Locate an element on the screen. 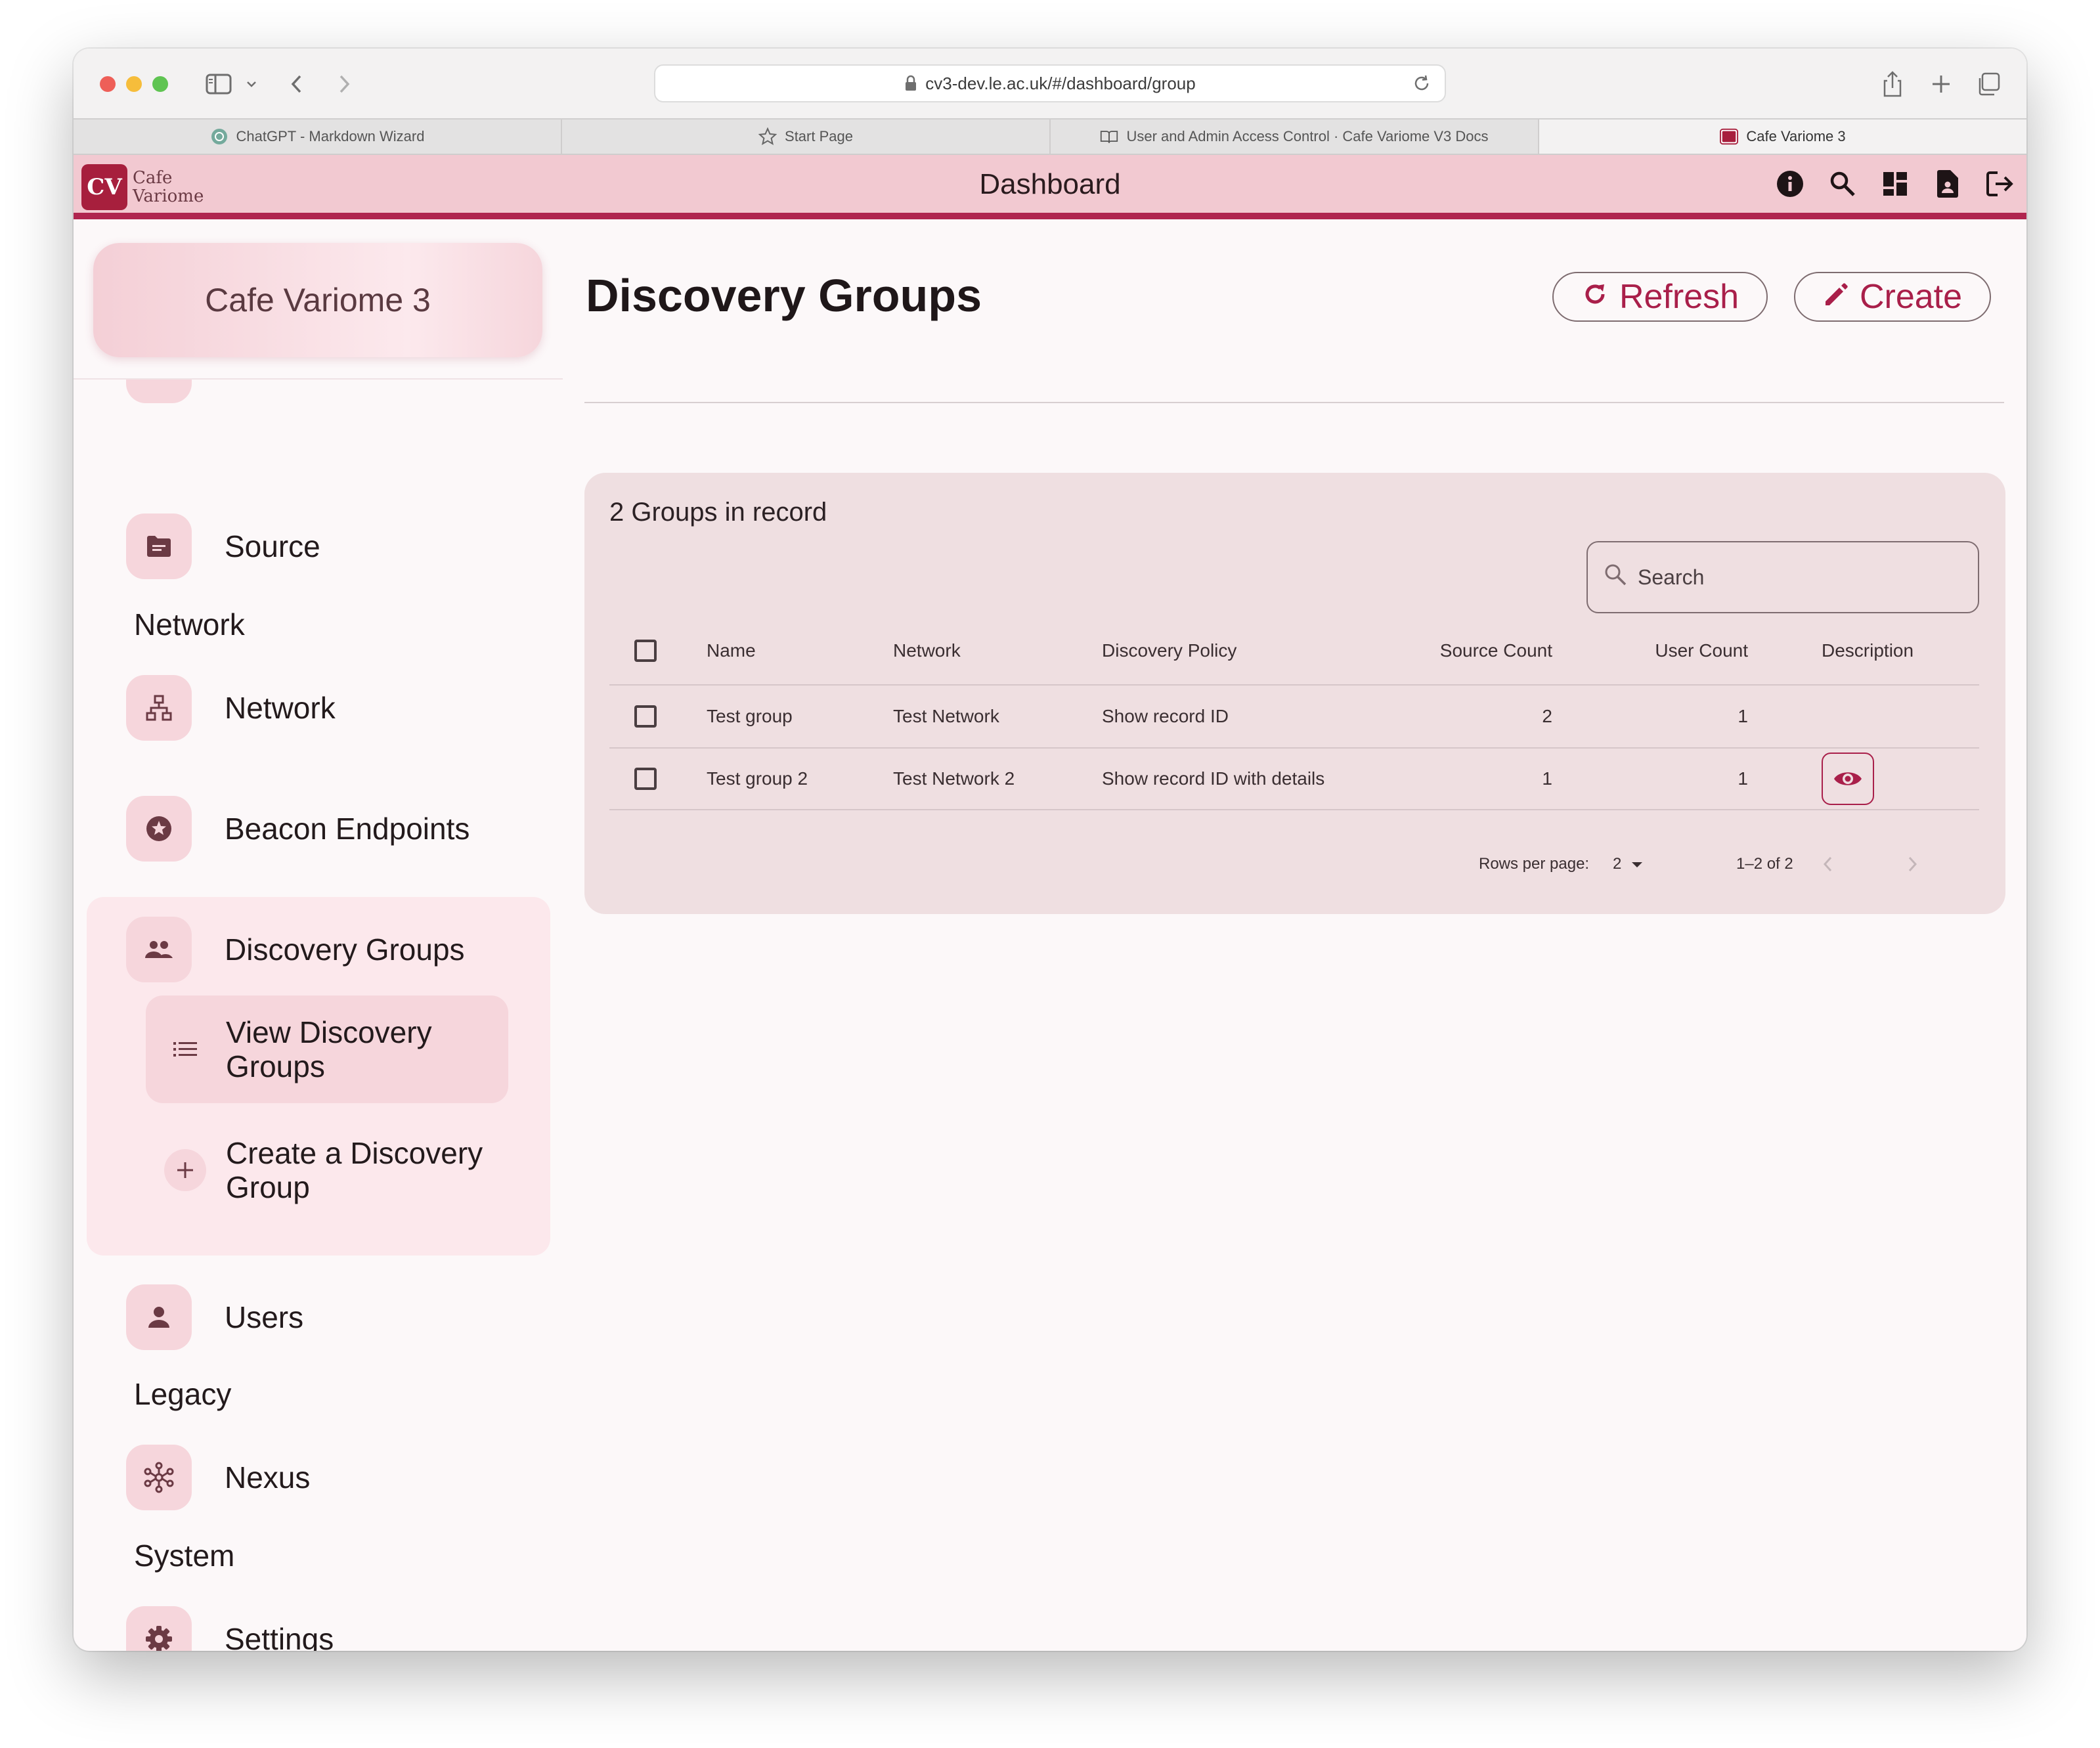 Image resolution: width=2100 pixels, height=1748 pixels. col-header-name: Name is located at coordinates (731, 650).